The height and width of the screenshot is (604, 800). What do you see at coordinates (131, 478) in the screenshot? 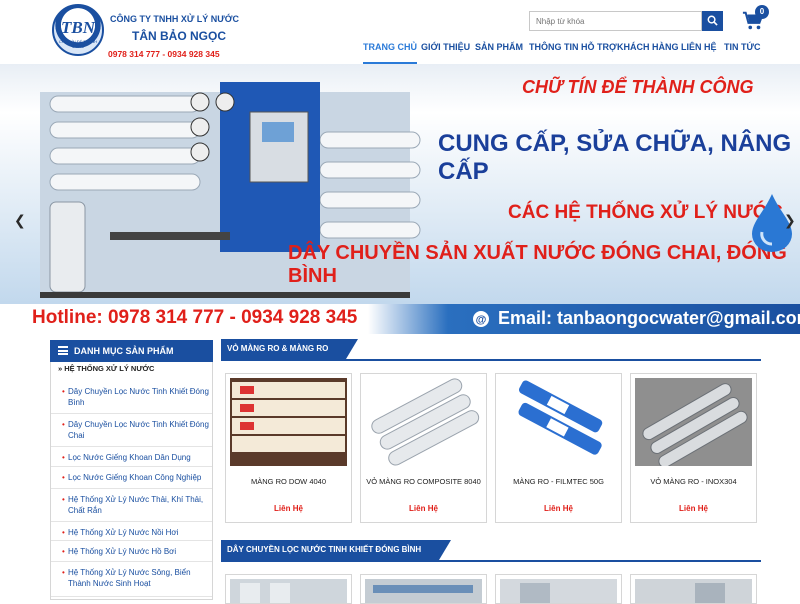
I see `sidebar-item-well-industrial: Lọc Nước Giếng Khoan Công Nghiệp` at bounding box center [131, 478].